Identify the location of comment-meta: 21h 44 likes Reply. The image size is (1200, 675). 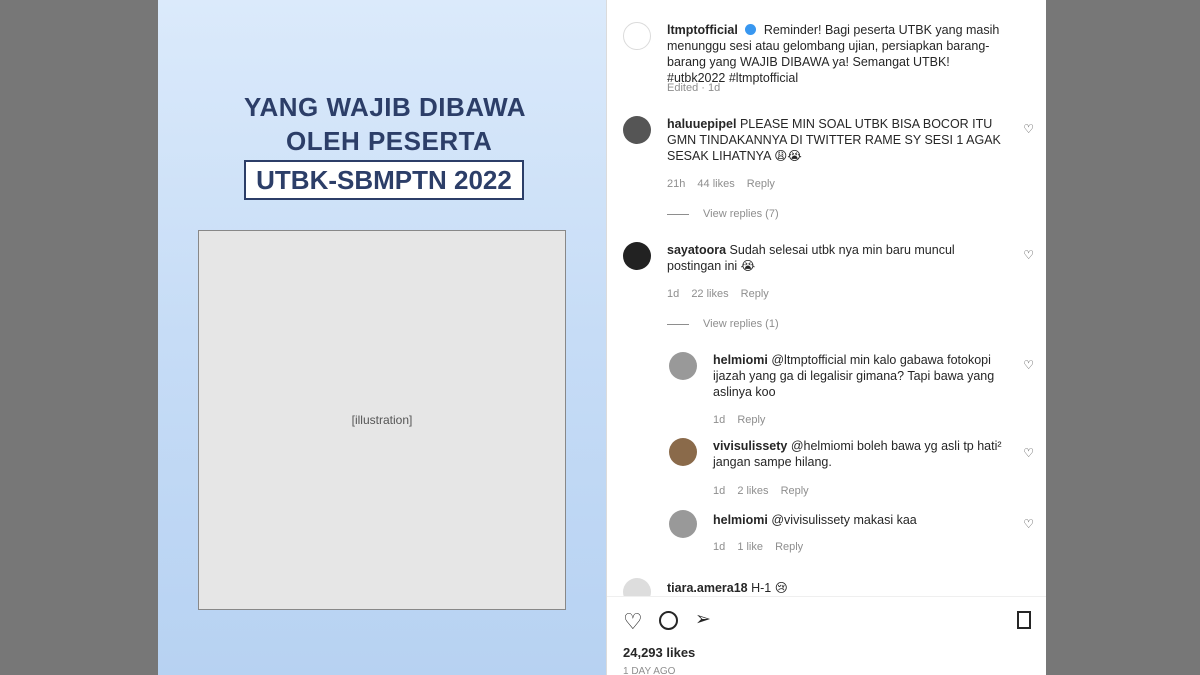
(721, 184).